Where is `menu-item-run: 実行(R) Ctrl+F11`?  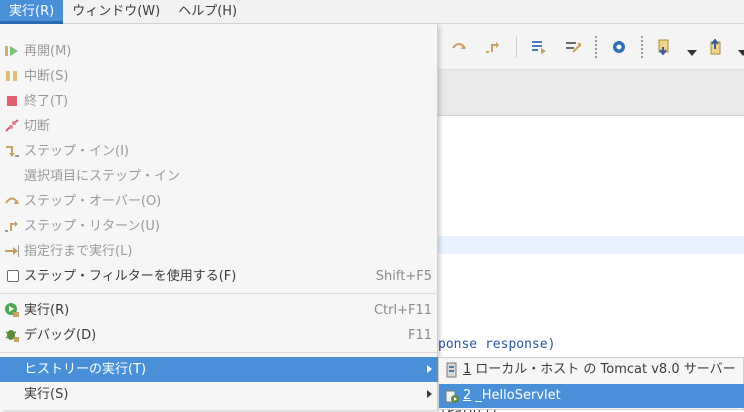
menu-item-run: 実行(R) Ctrl+F11 is located at coordinates (219, 310).